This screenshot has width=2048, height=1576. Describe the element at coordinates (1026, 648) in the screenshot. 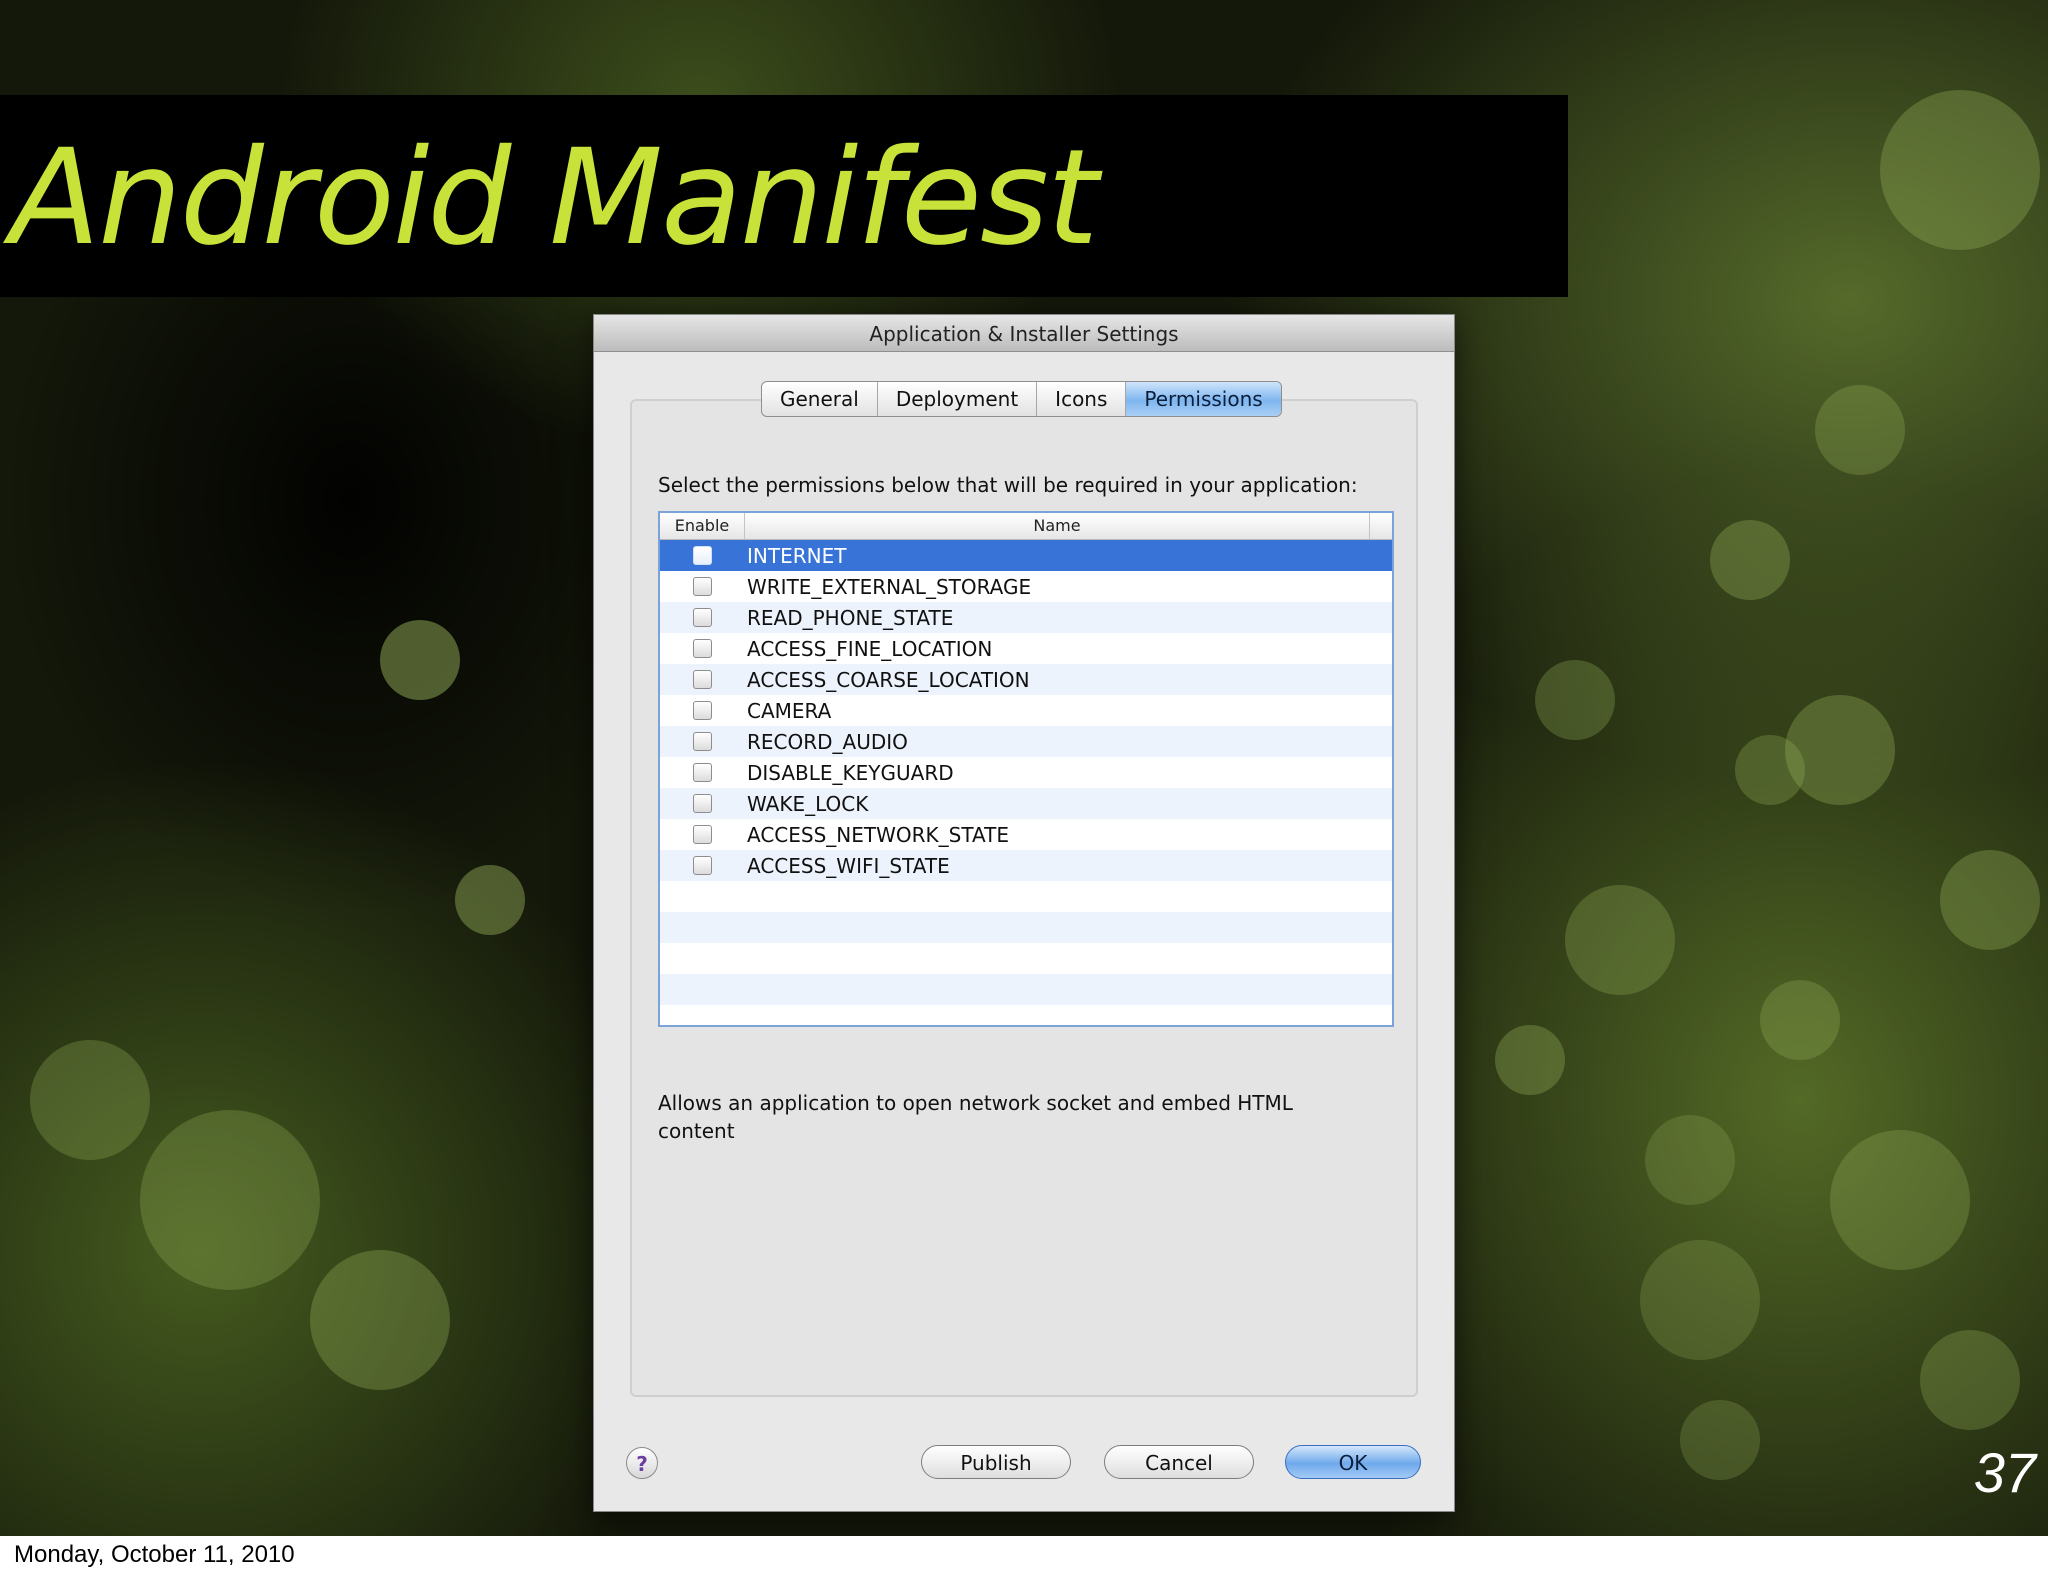

I see `table-row: ACCESS_FINE_LOCATION` at that location.